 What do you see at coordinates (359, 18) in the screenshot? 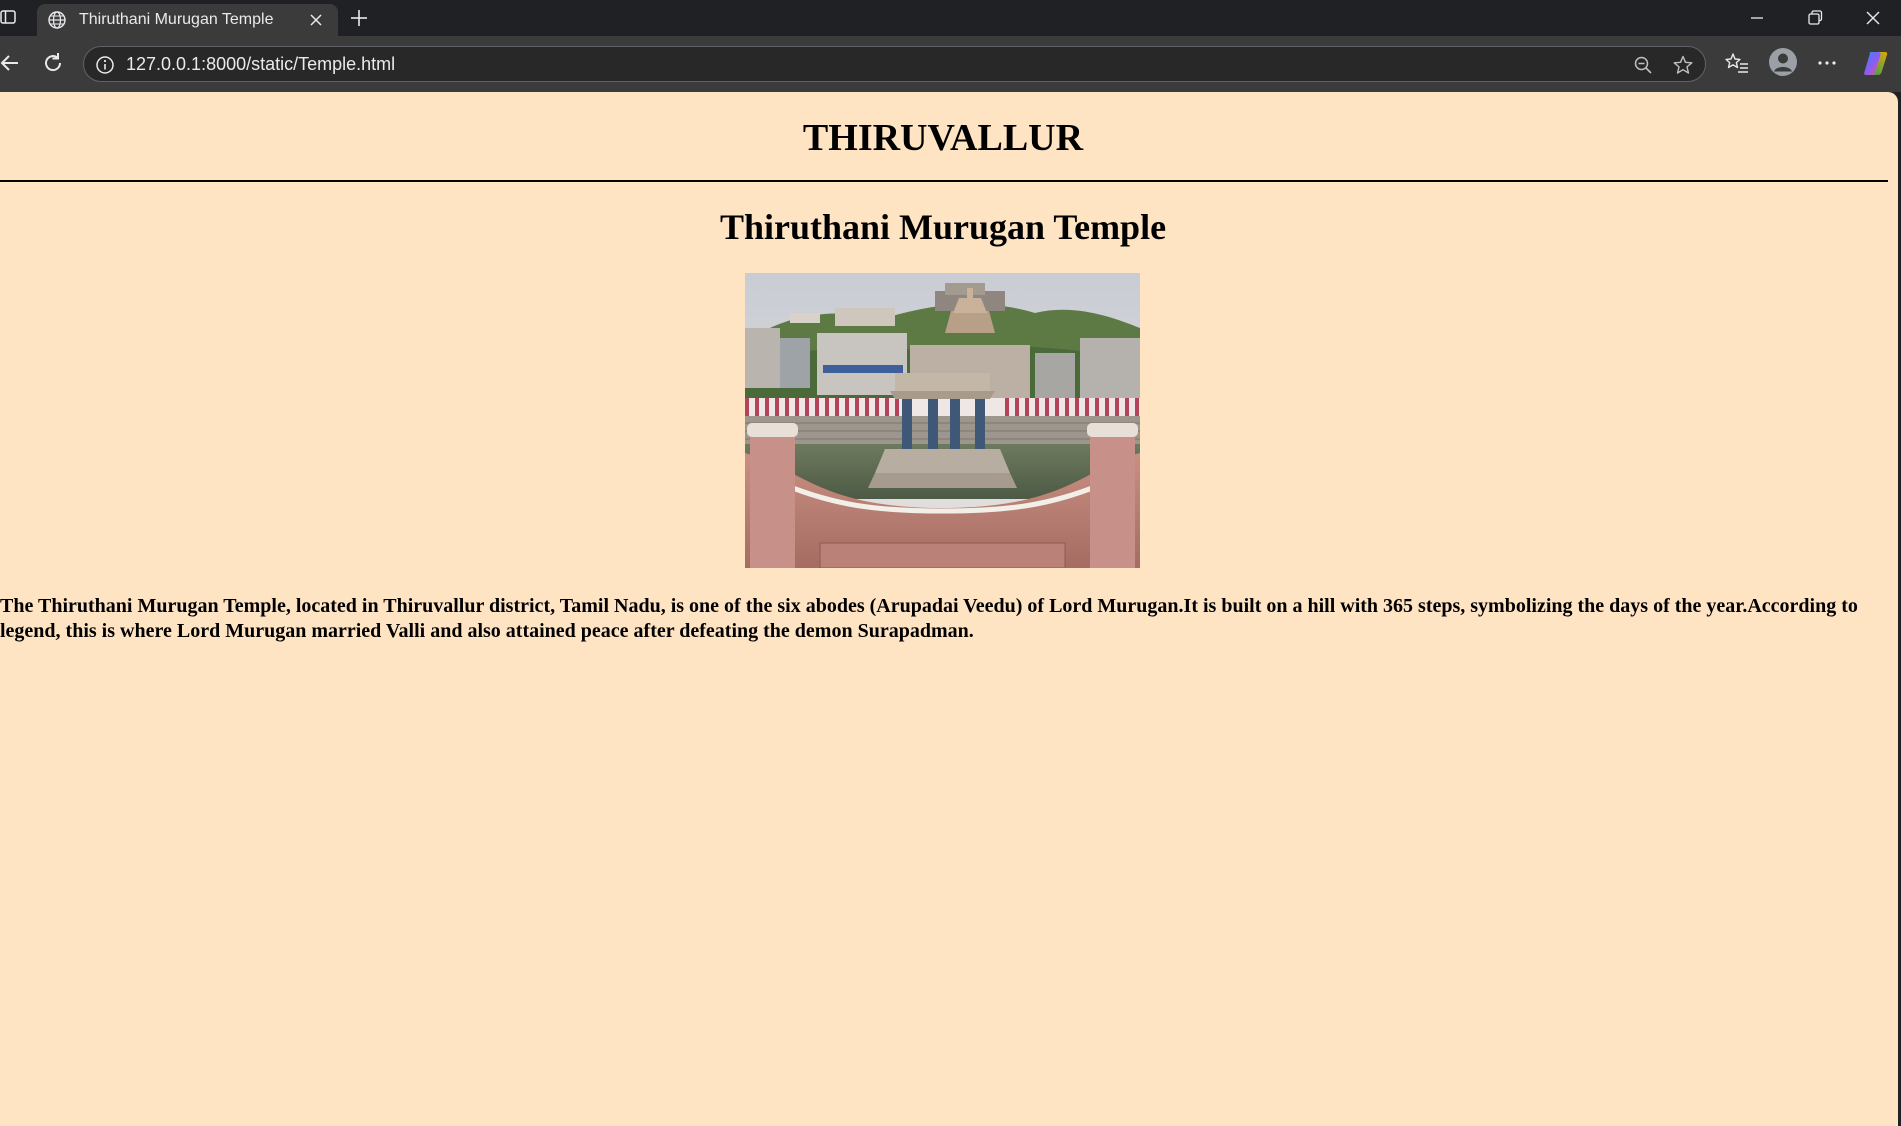
I see `new-tab-icon` at bounding box center [359, 18].